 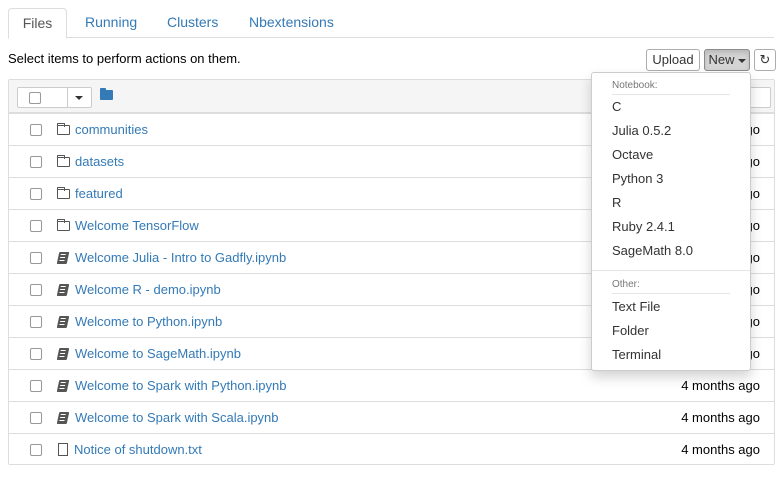 I want to click on tab-nbextensions: Nbextensions, so click(x=291, y=23).